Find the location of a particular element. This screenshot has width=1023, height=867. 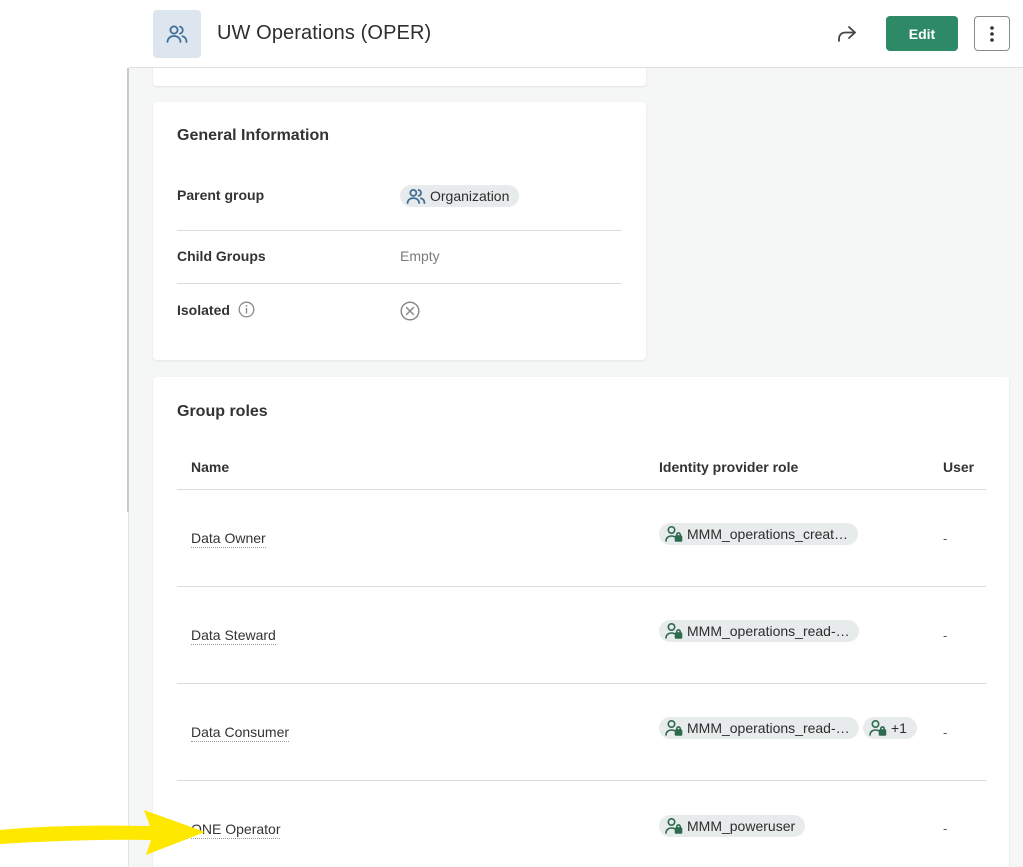

page-header: UW Operations (OPER) Edit is located at coordinates (576, 34).